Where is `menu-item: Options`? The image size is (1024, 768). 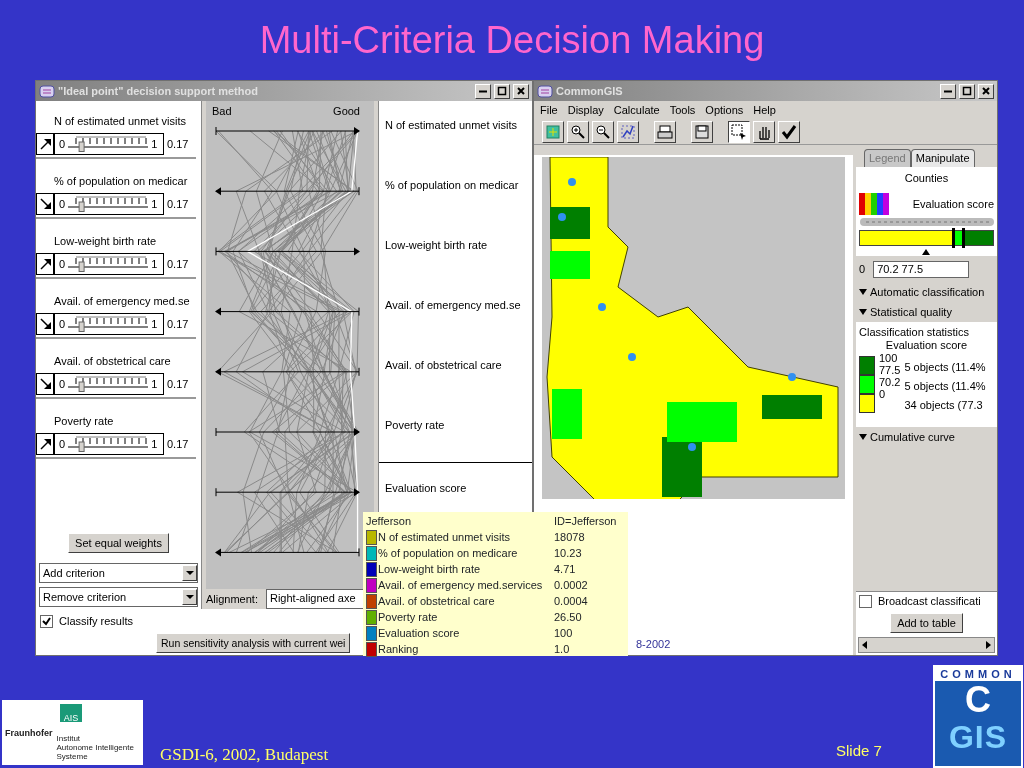
menu-item: Options is located at coordinates (724, 110).